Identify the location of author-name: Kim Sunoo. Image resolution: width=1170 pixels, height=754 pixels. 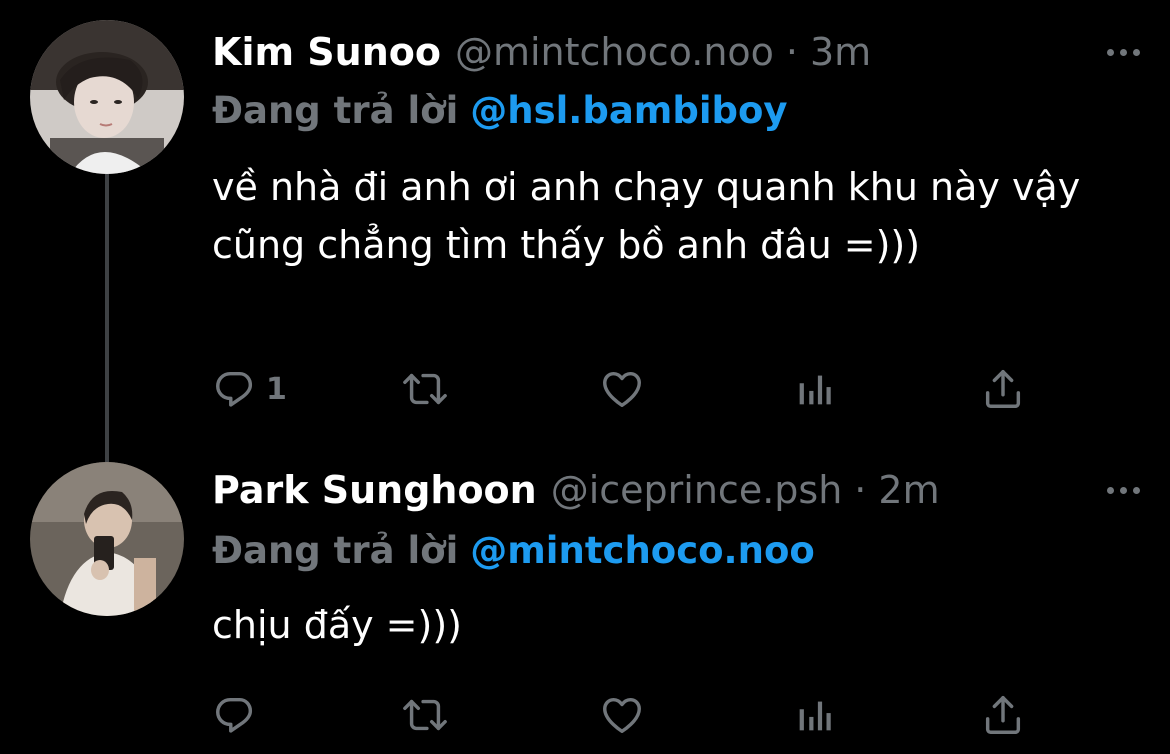
(326, 52).